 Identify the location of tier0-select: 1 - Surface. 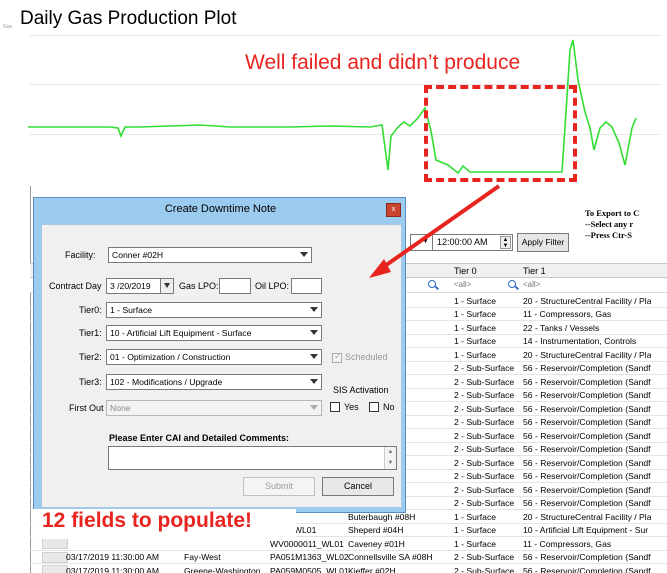
(214, 310).